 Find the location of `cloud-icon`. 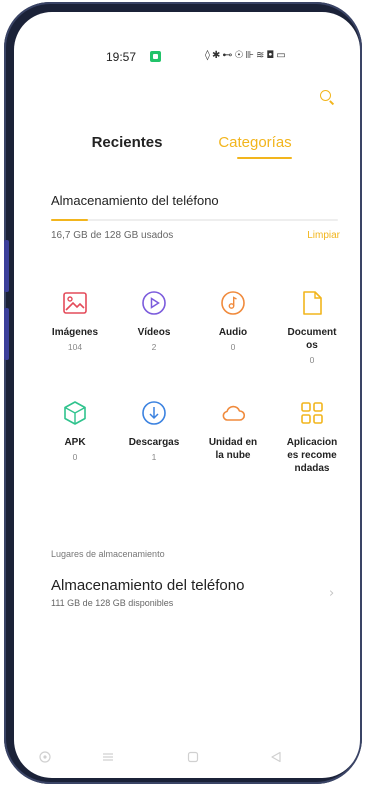

cloud-icon is located at coordinates (234, 413).